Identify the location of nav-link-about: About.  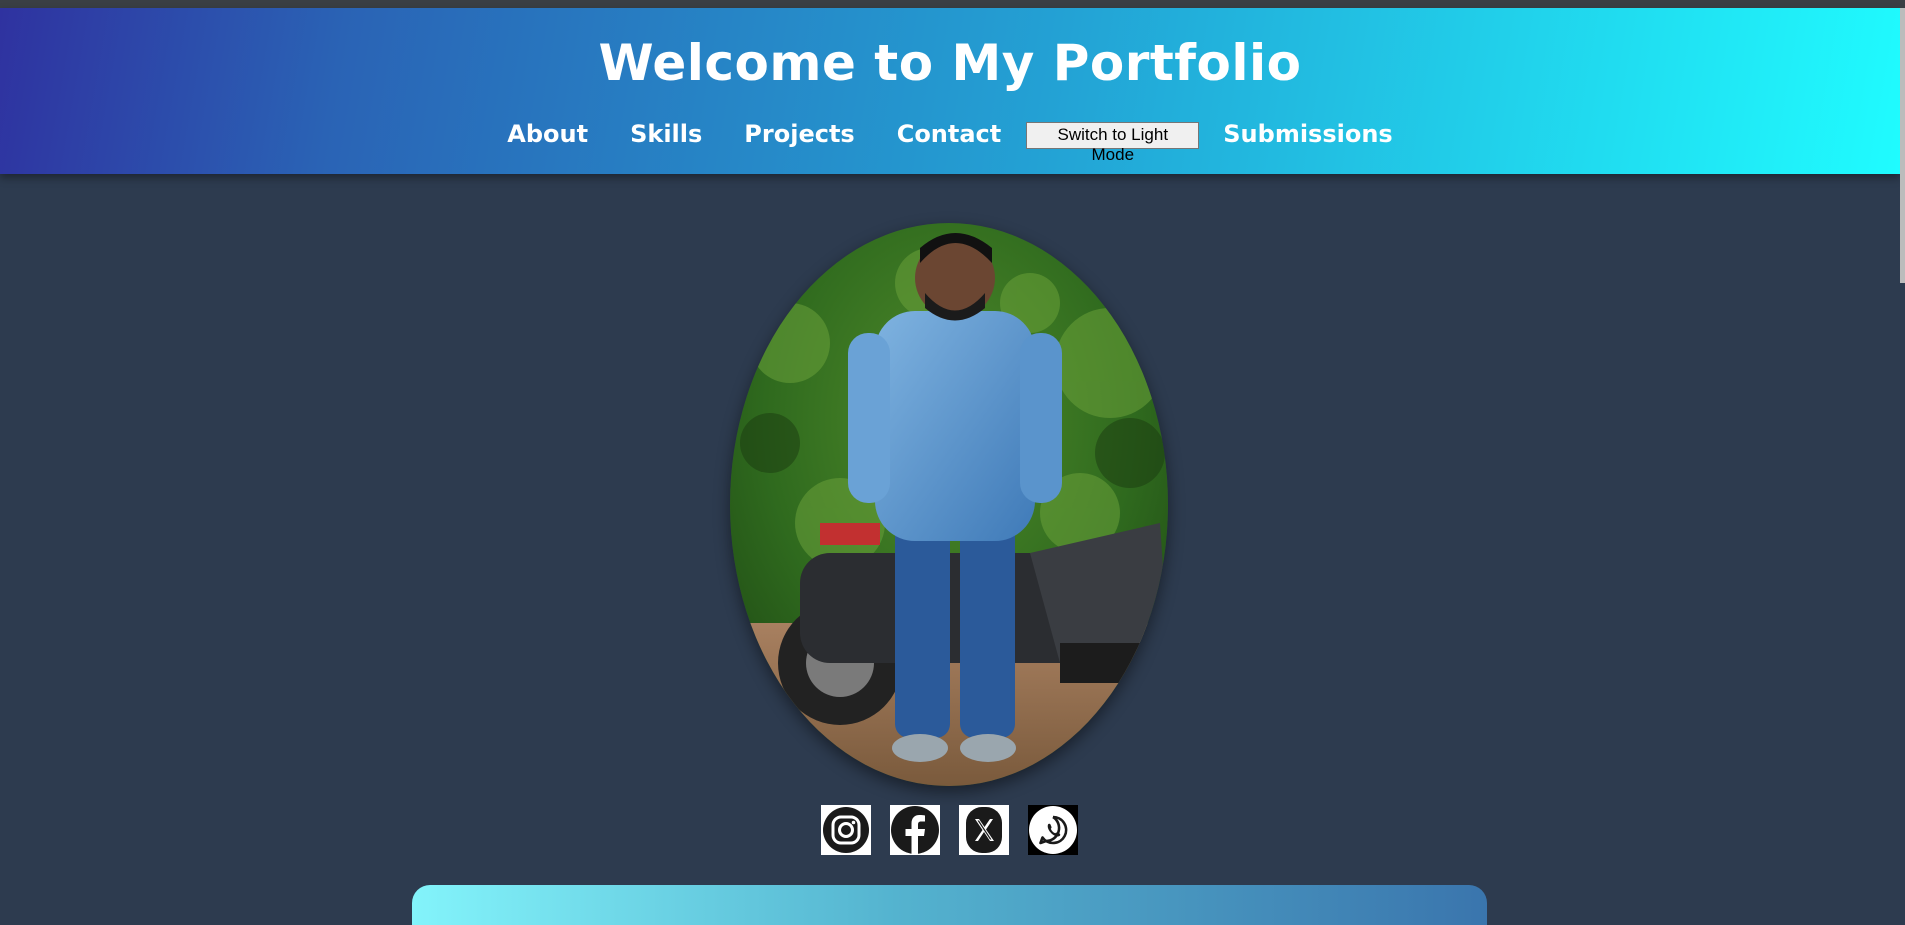
(547, 134).